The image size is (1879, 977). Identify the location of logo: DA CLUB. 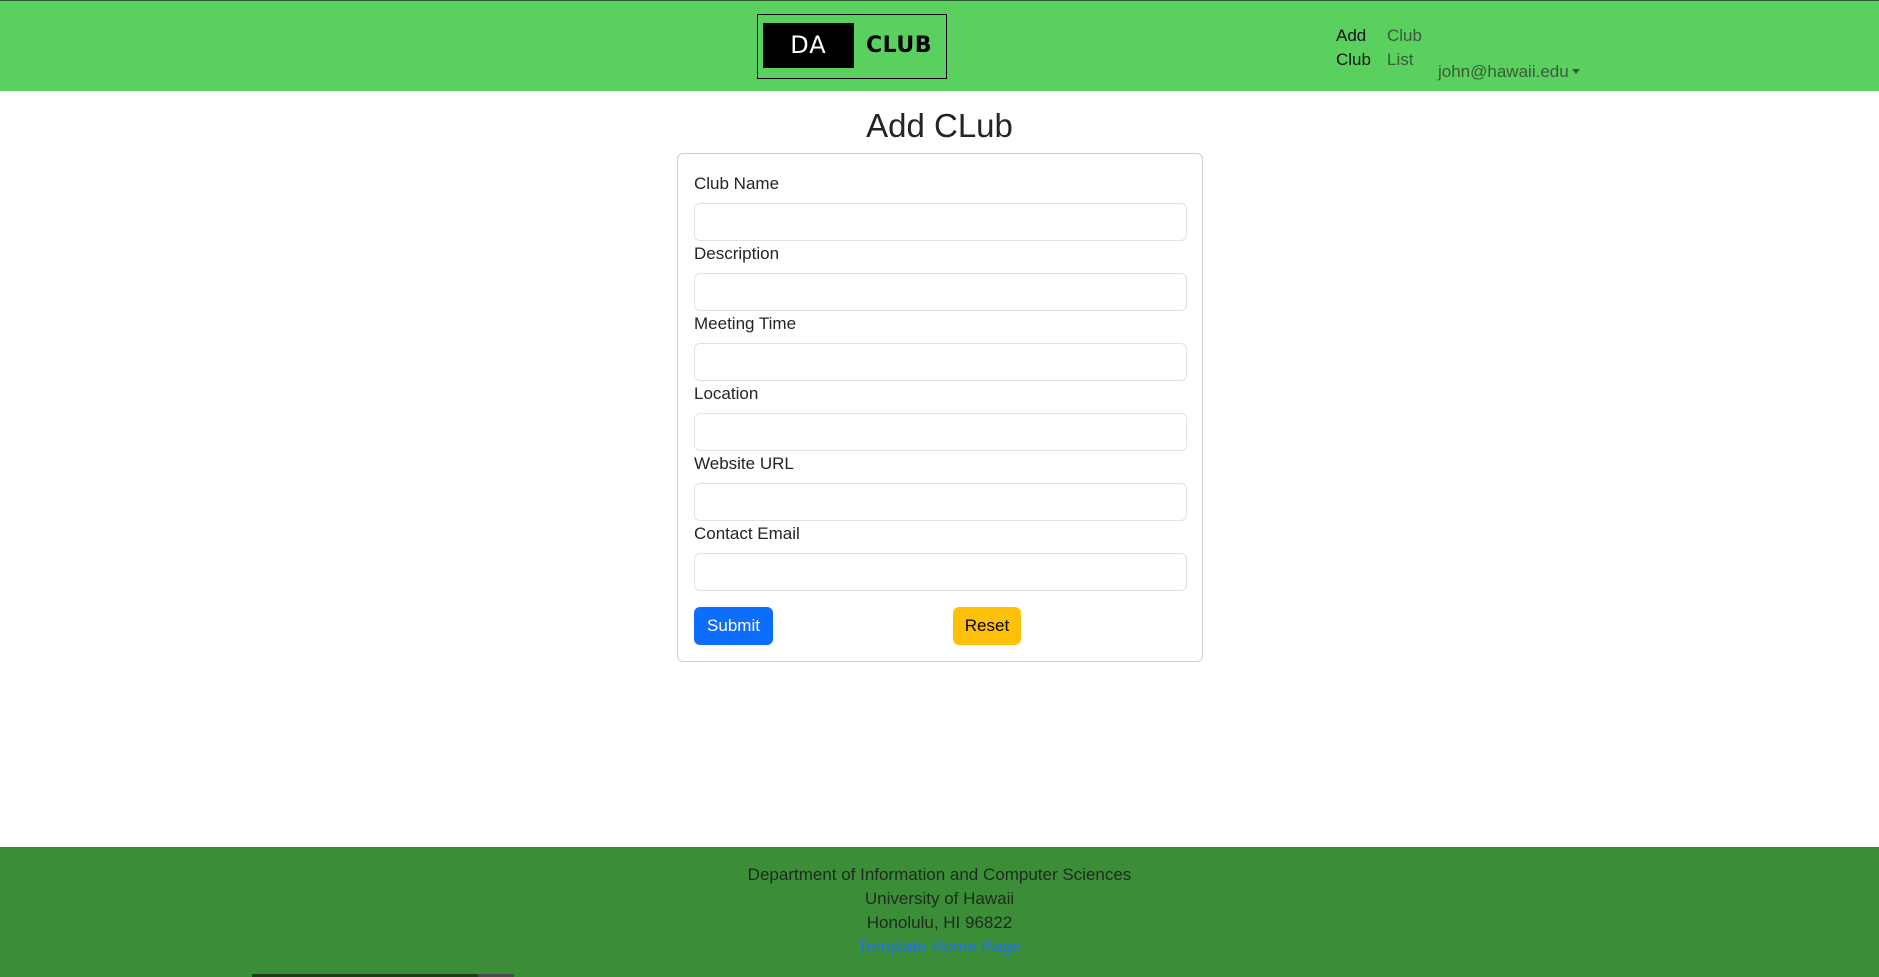
(852, 46).